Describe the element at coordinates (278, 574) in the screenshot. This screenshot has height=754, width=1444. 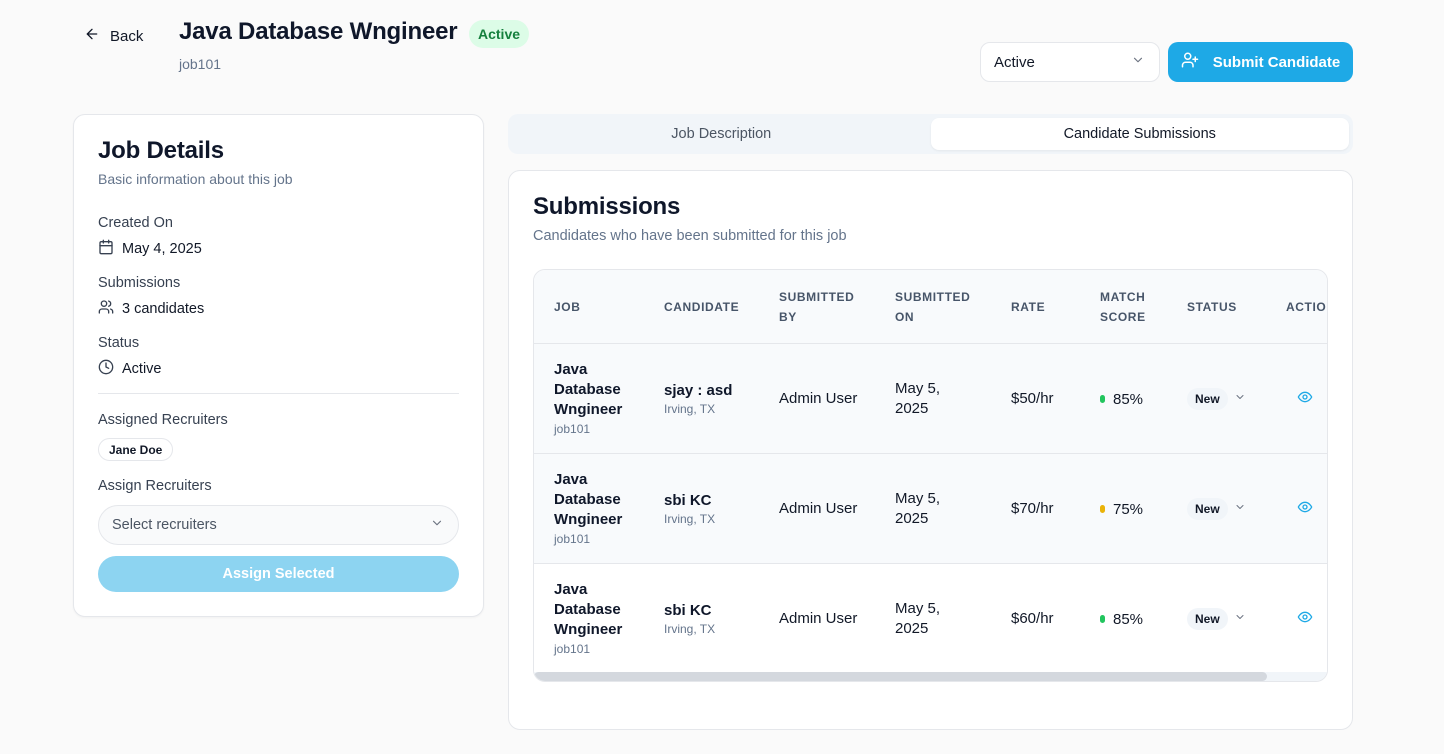
I see `assign-selected-button: Assign Selected` at that location.